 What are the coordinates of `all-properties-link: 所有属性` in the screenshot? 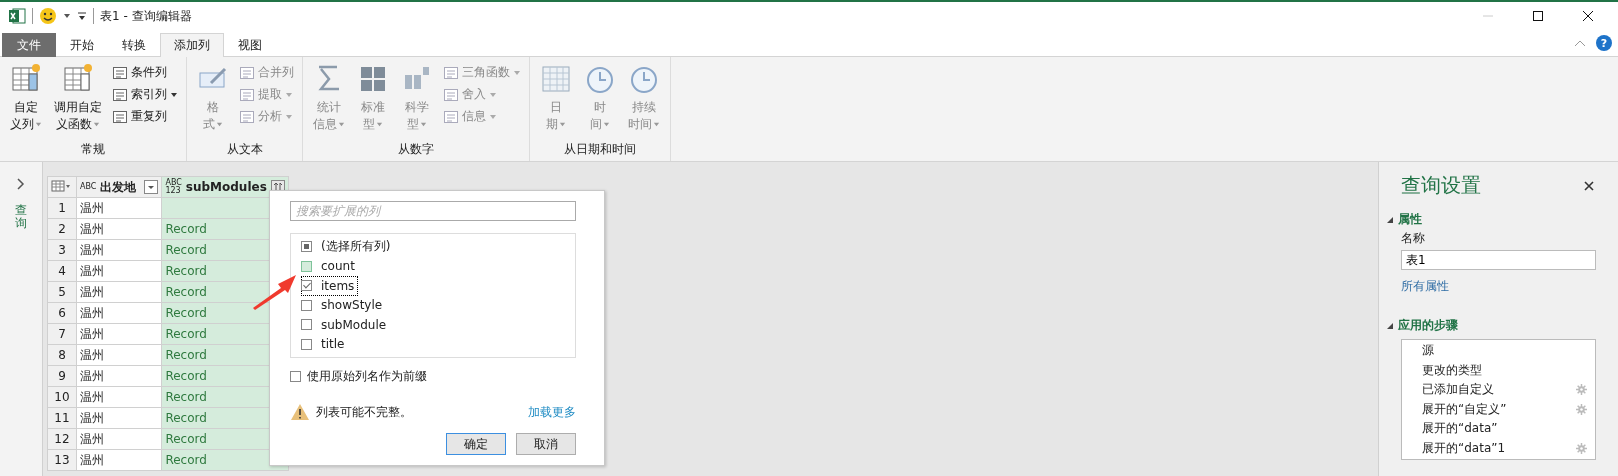 It's located at (1498, 286).